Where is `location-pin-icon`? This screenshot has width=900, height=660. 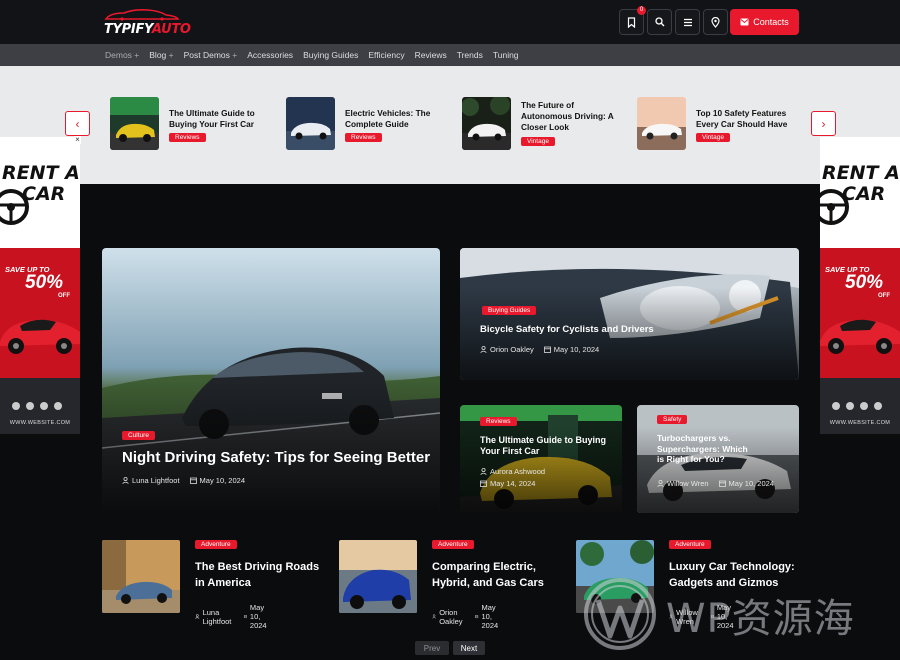 location-pin-icon is located at coordinates (715, 22).